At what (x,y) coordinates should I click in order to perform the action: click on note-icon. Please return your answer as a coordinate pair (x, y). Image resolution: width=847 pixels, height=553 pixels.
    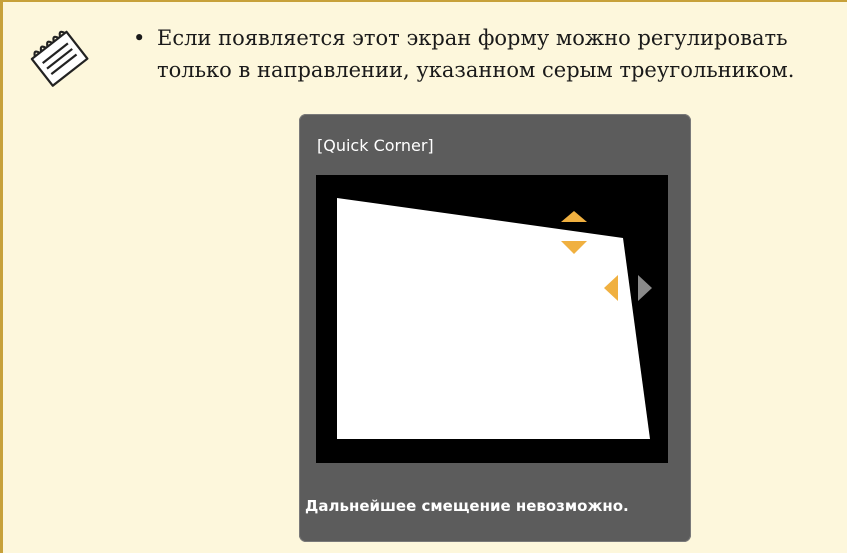
    Looking at the image, I should click on (59, 58).